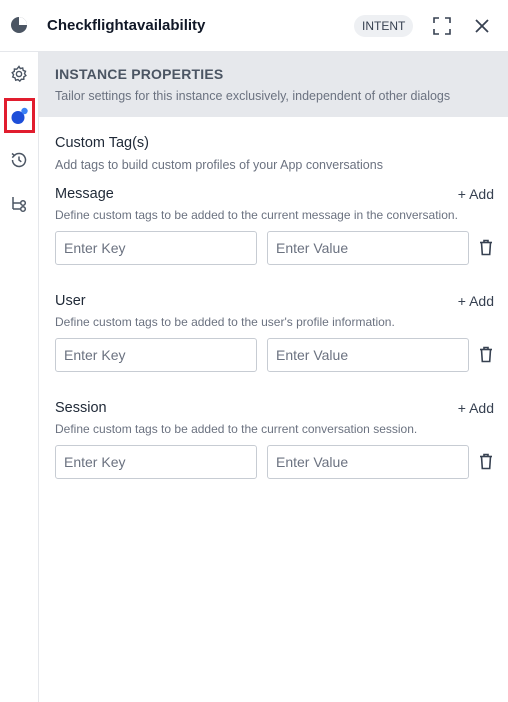 This screenshot has height=702, width=508. I want to click on branch-icon, so click(19, 205).